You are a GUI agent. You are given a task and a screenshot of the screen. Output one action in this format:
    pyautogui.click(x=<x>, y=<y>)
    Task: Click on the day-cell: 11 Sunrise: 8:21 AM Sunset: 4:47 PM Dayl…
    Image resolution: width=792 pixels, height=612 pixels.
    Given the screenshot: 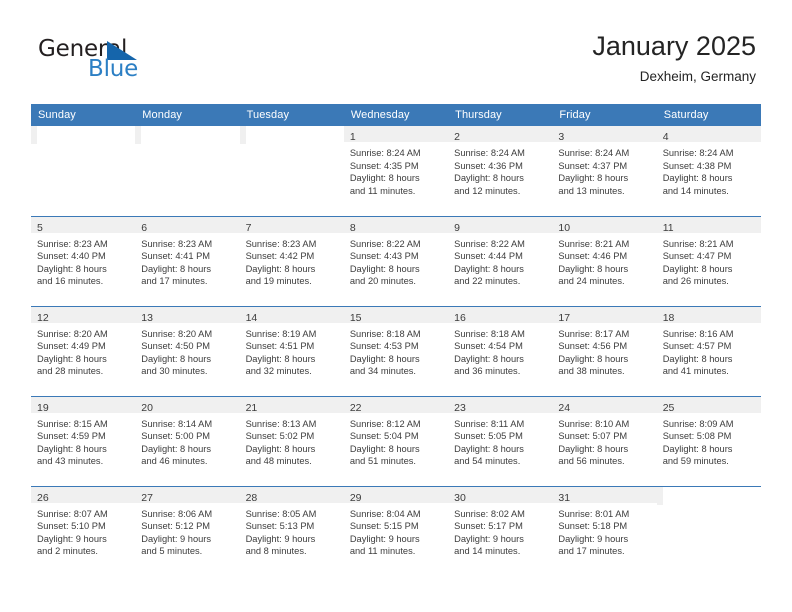 What is the action you would take?
    pyautogui.click(x=708, y=260)
    